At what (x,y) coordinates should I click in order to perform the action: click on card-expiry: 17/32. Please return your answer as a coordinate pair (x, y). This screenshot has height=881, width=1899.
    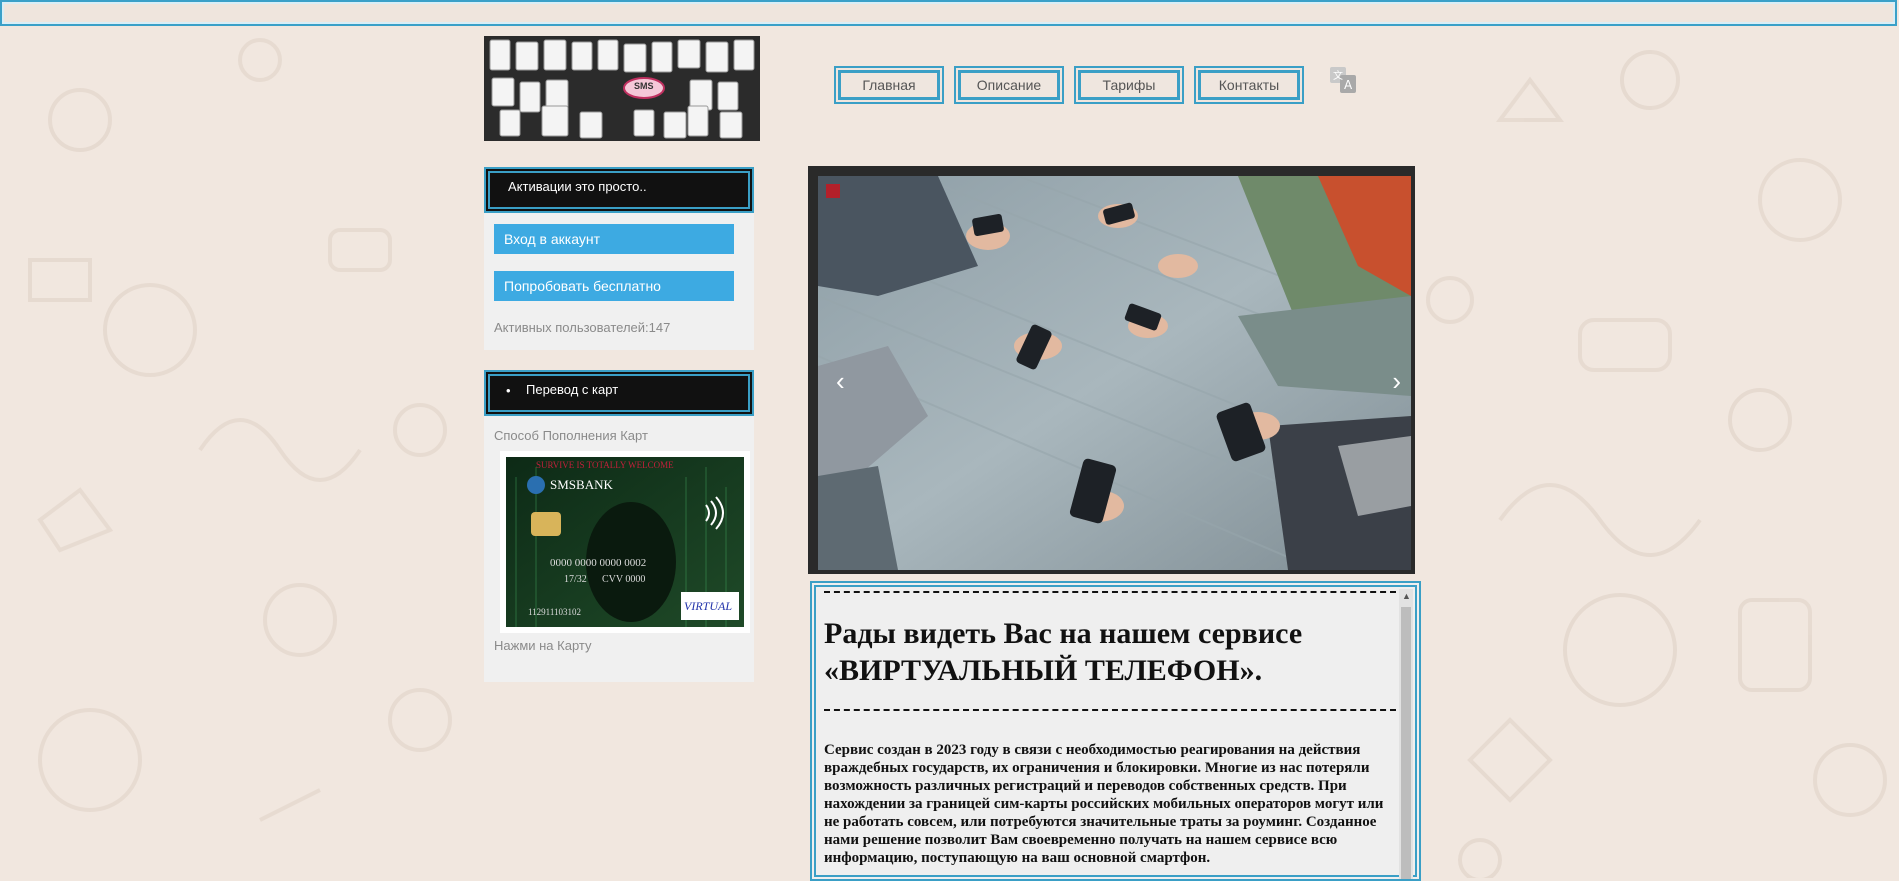
    Looking at the image, I should click on (575, 579).